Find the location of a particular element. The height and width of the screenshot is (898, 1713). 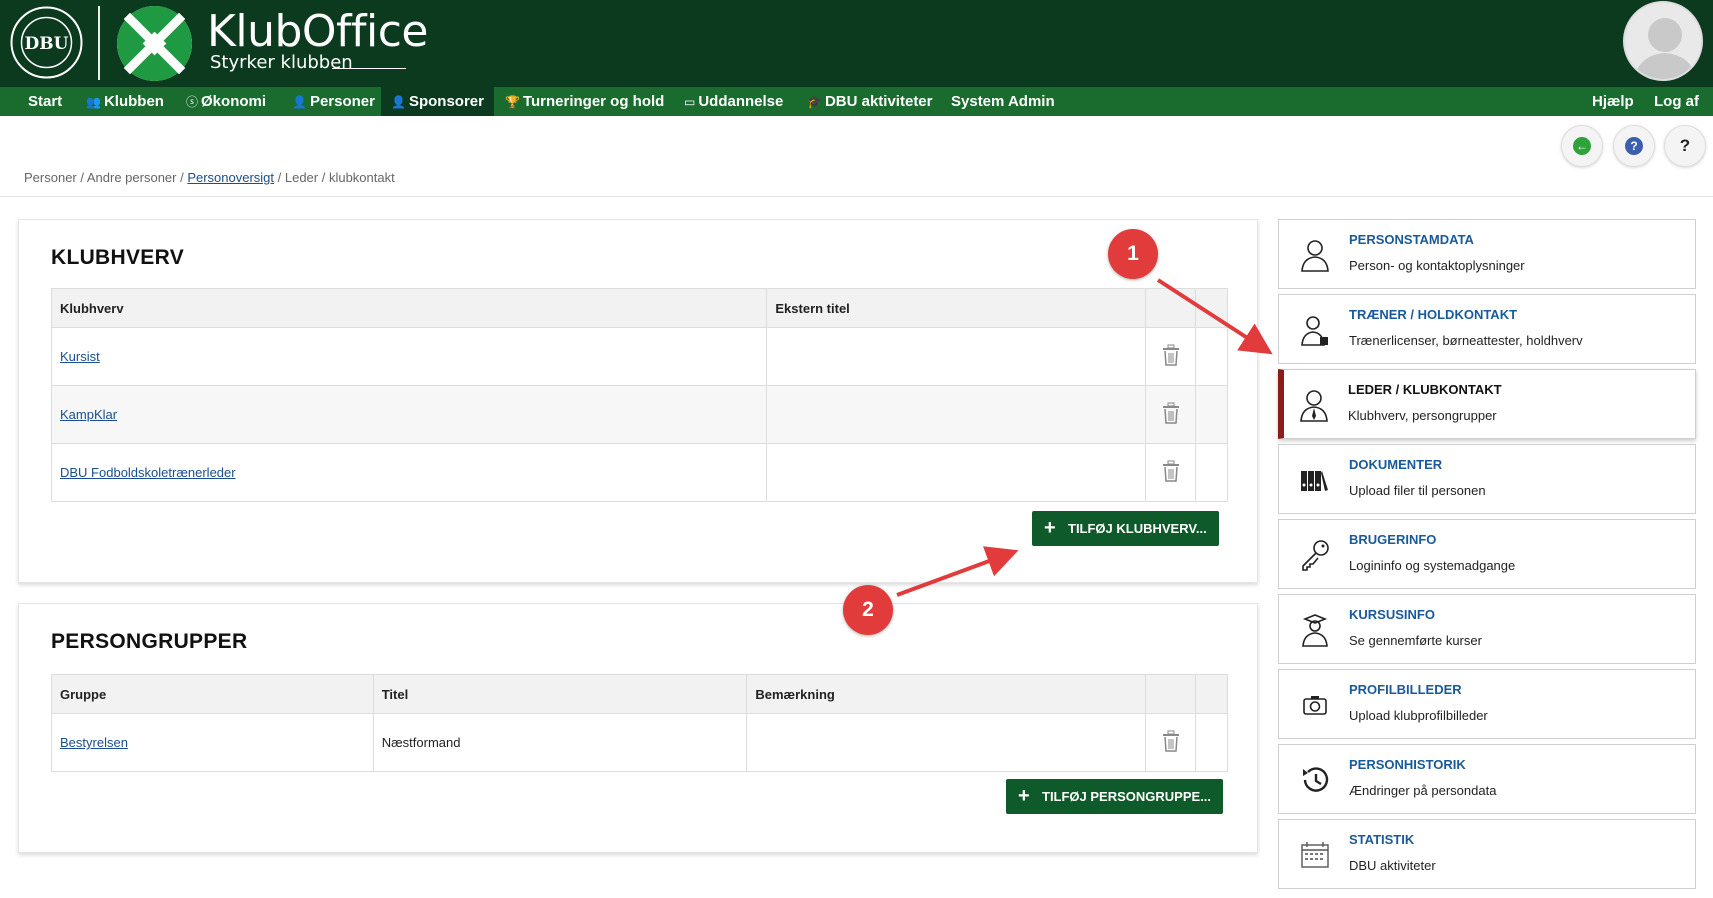

trophy-icon: 🏆 is located at coordinates (512, 102).